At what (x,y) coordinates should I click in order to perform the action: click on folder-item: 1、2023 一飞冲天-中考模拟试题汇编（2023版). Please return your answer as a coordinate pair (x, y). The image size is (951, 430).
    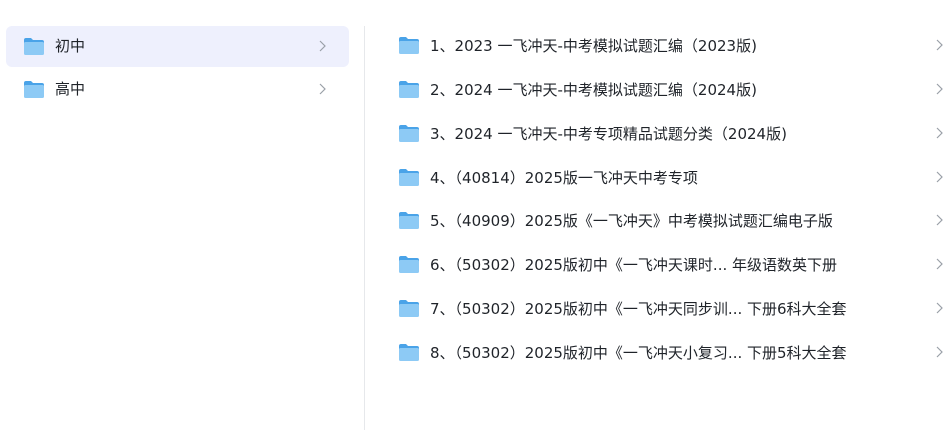
    Looking at the image, I should click on (666, 46).